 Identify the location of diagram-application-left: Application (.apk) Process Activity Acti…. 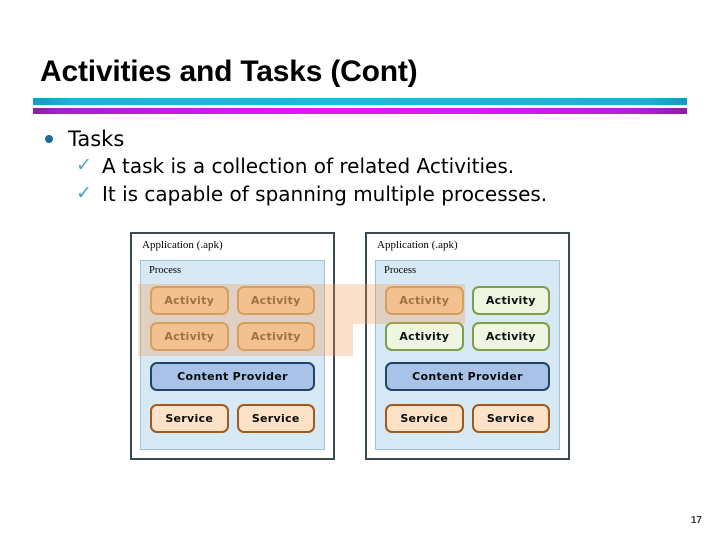
(232, 346).